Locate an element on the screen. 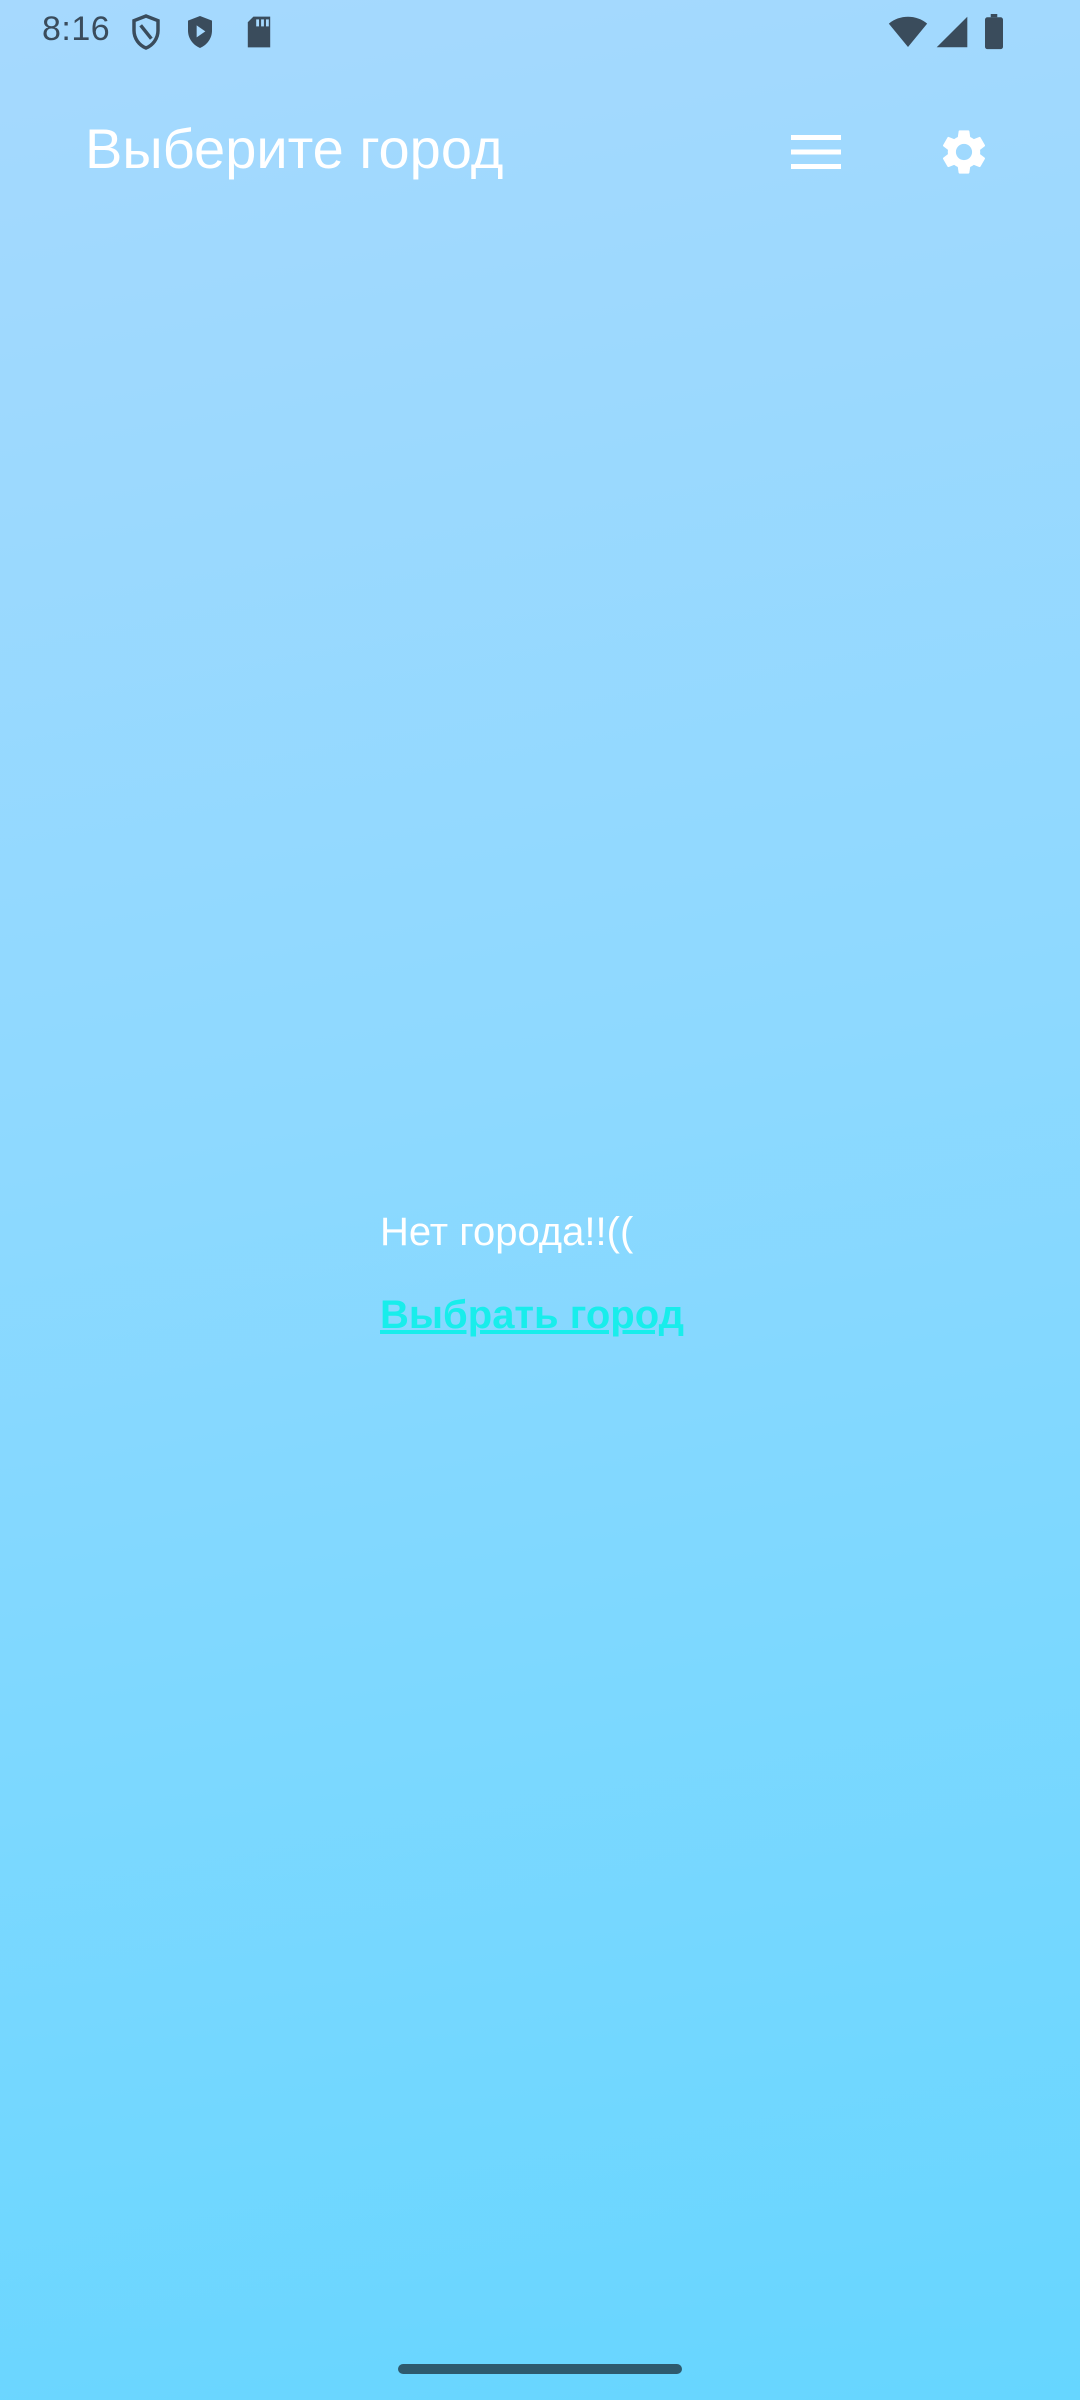 This screenshot has height=2400, width=1080. choose-city-link: Выбрать город is located at coordinates (532, 1315).